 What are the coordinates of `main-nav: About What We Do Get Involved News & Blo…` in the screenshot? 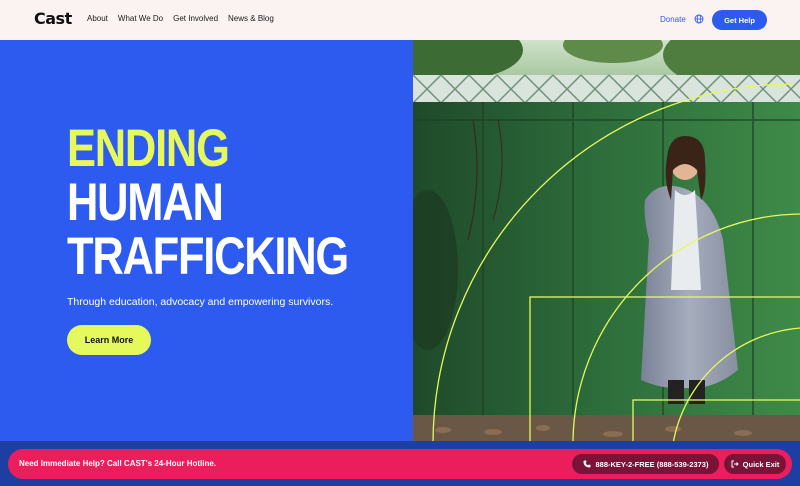 It's located at (185, 18).